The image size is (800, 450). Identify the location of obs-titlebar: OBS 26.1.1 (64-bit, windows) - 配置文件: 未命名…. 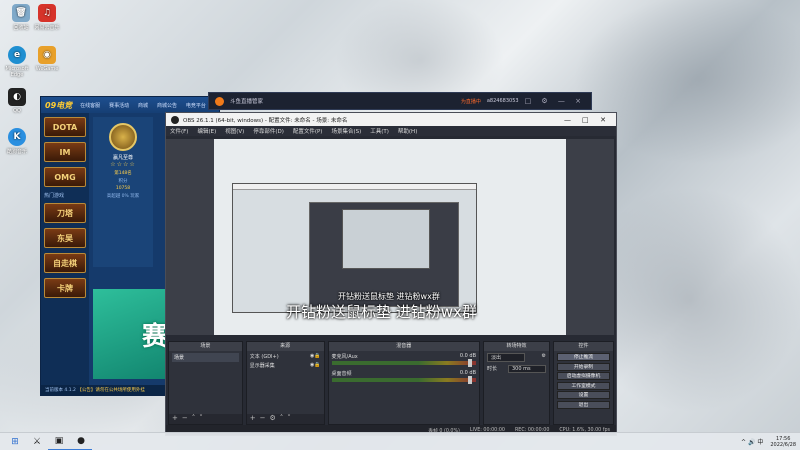
(391, 119).